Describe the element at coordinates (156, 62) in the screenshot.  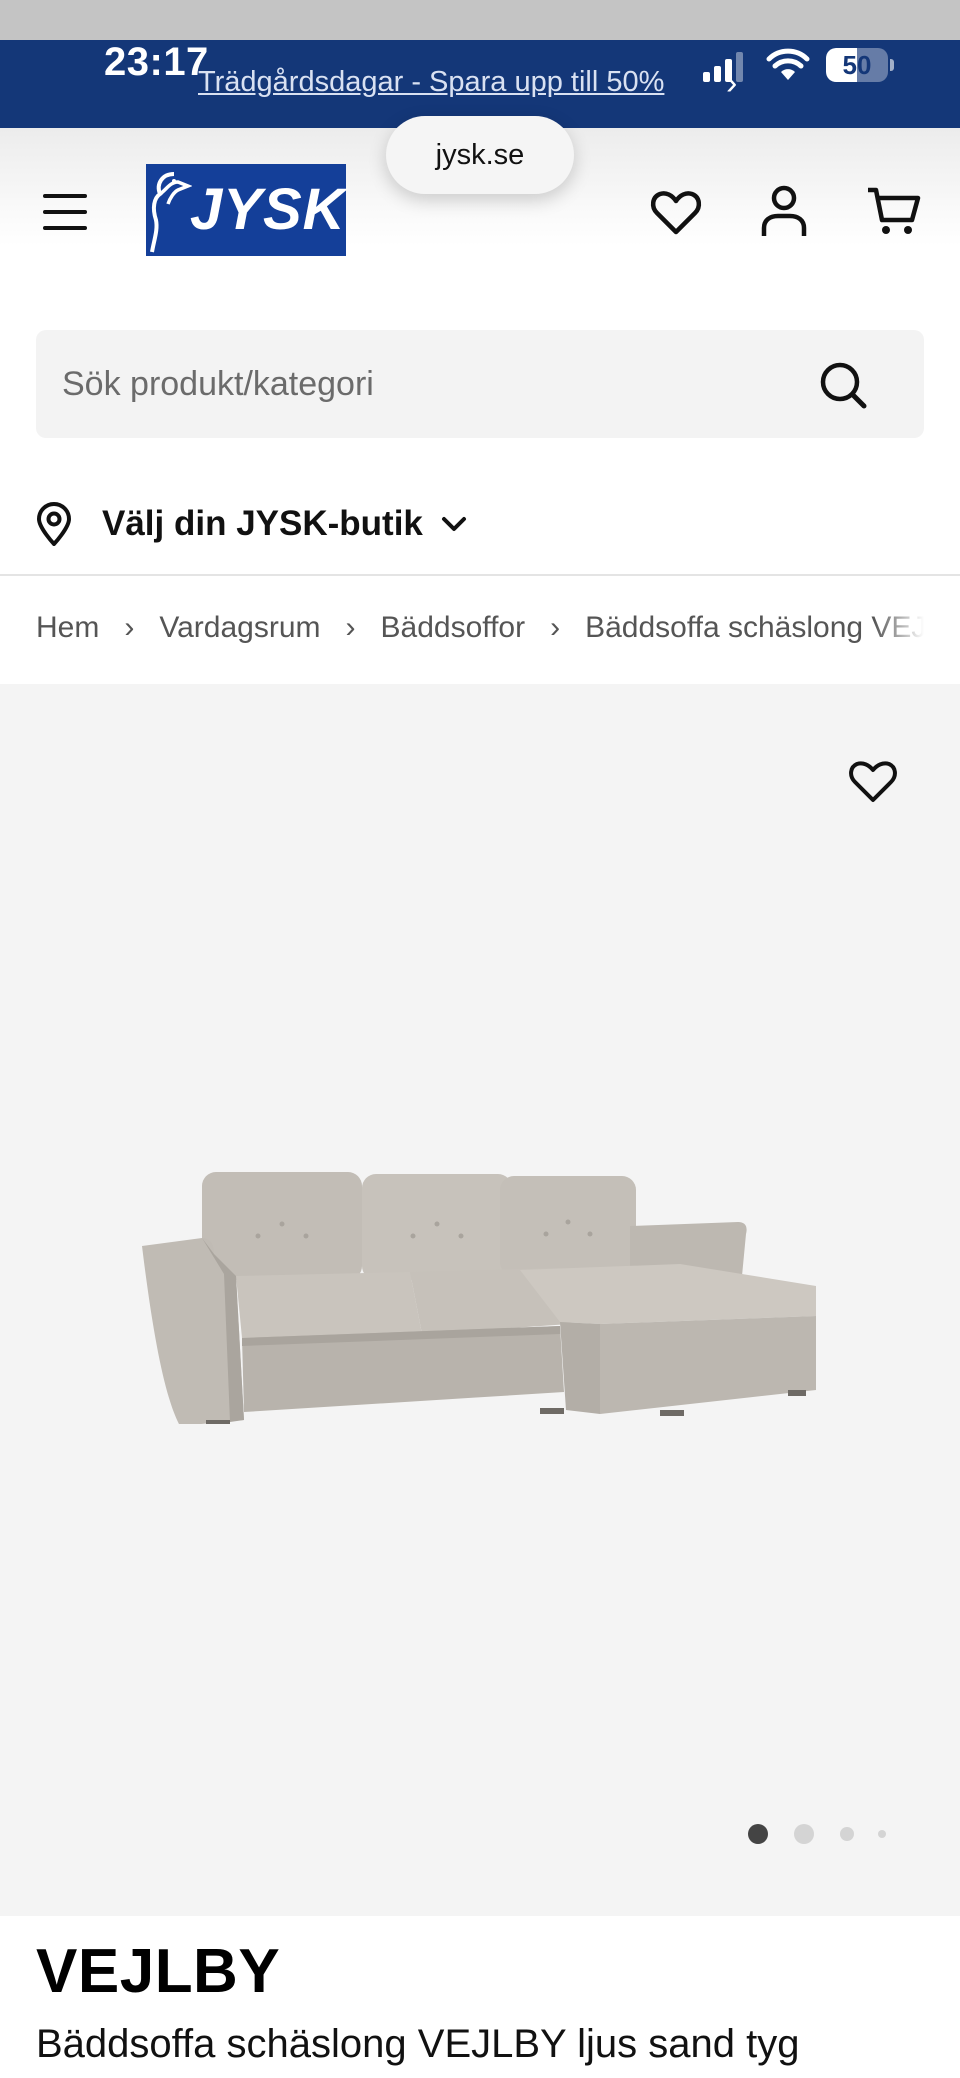
I see `status-time: 23:17` at that location.